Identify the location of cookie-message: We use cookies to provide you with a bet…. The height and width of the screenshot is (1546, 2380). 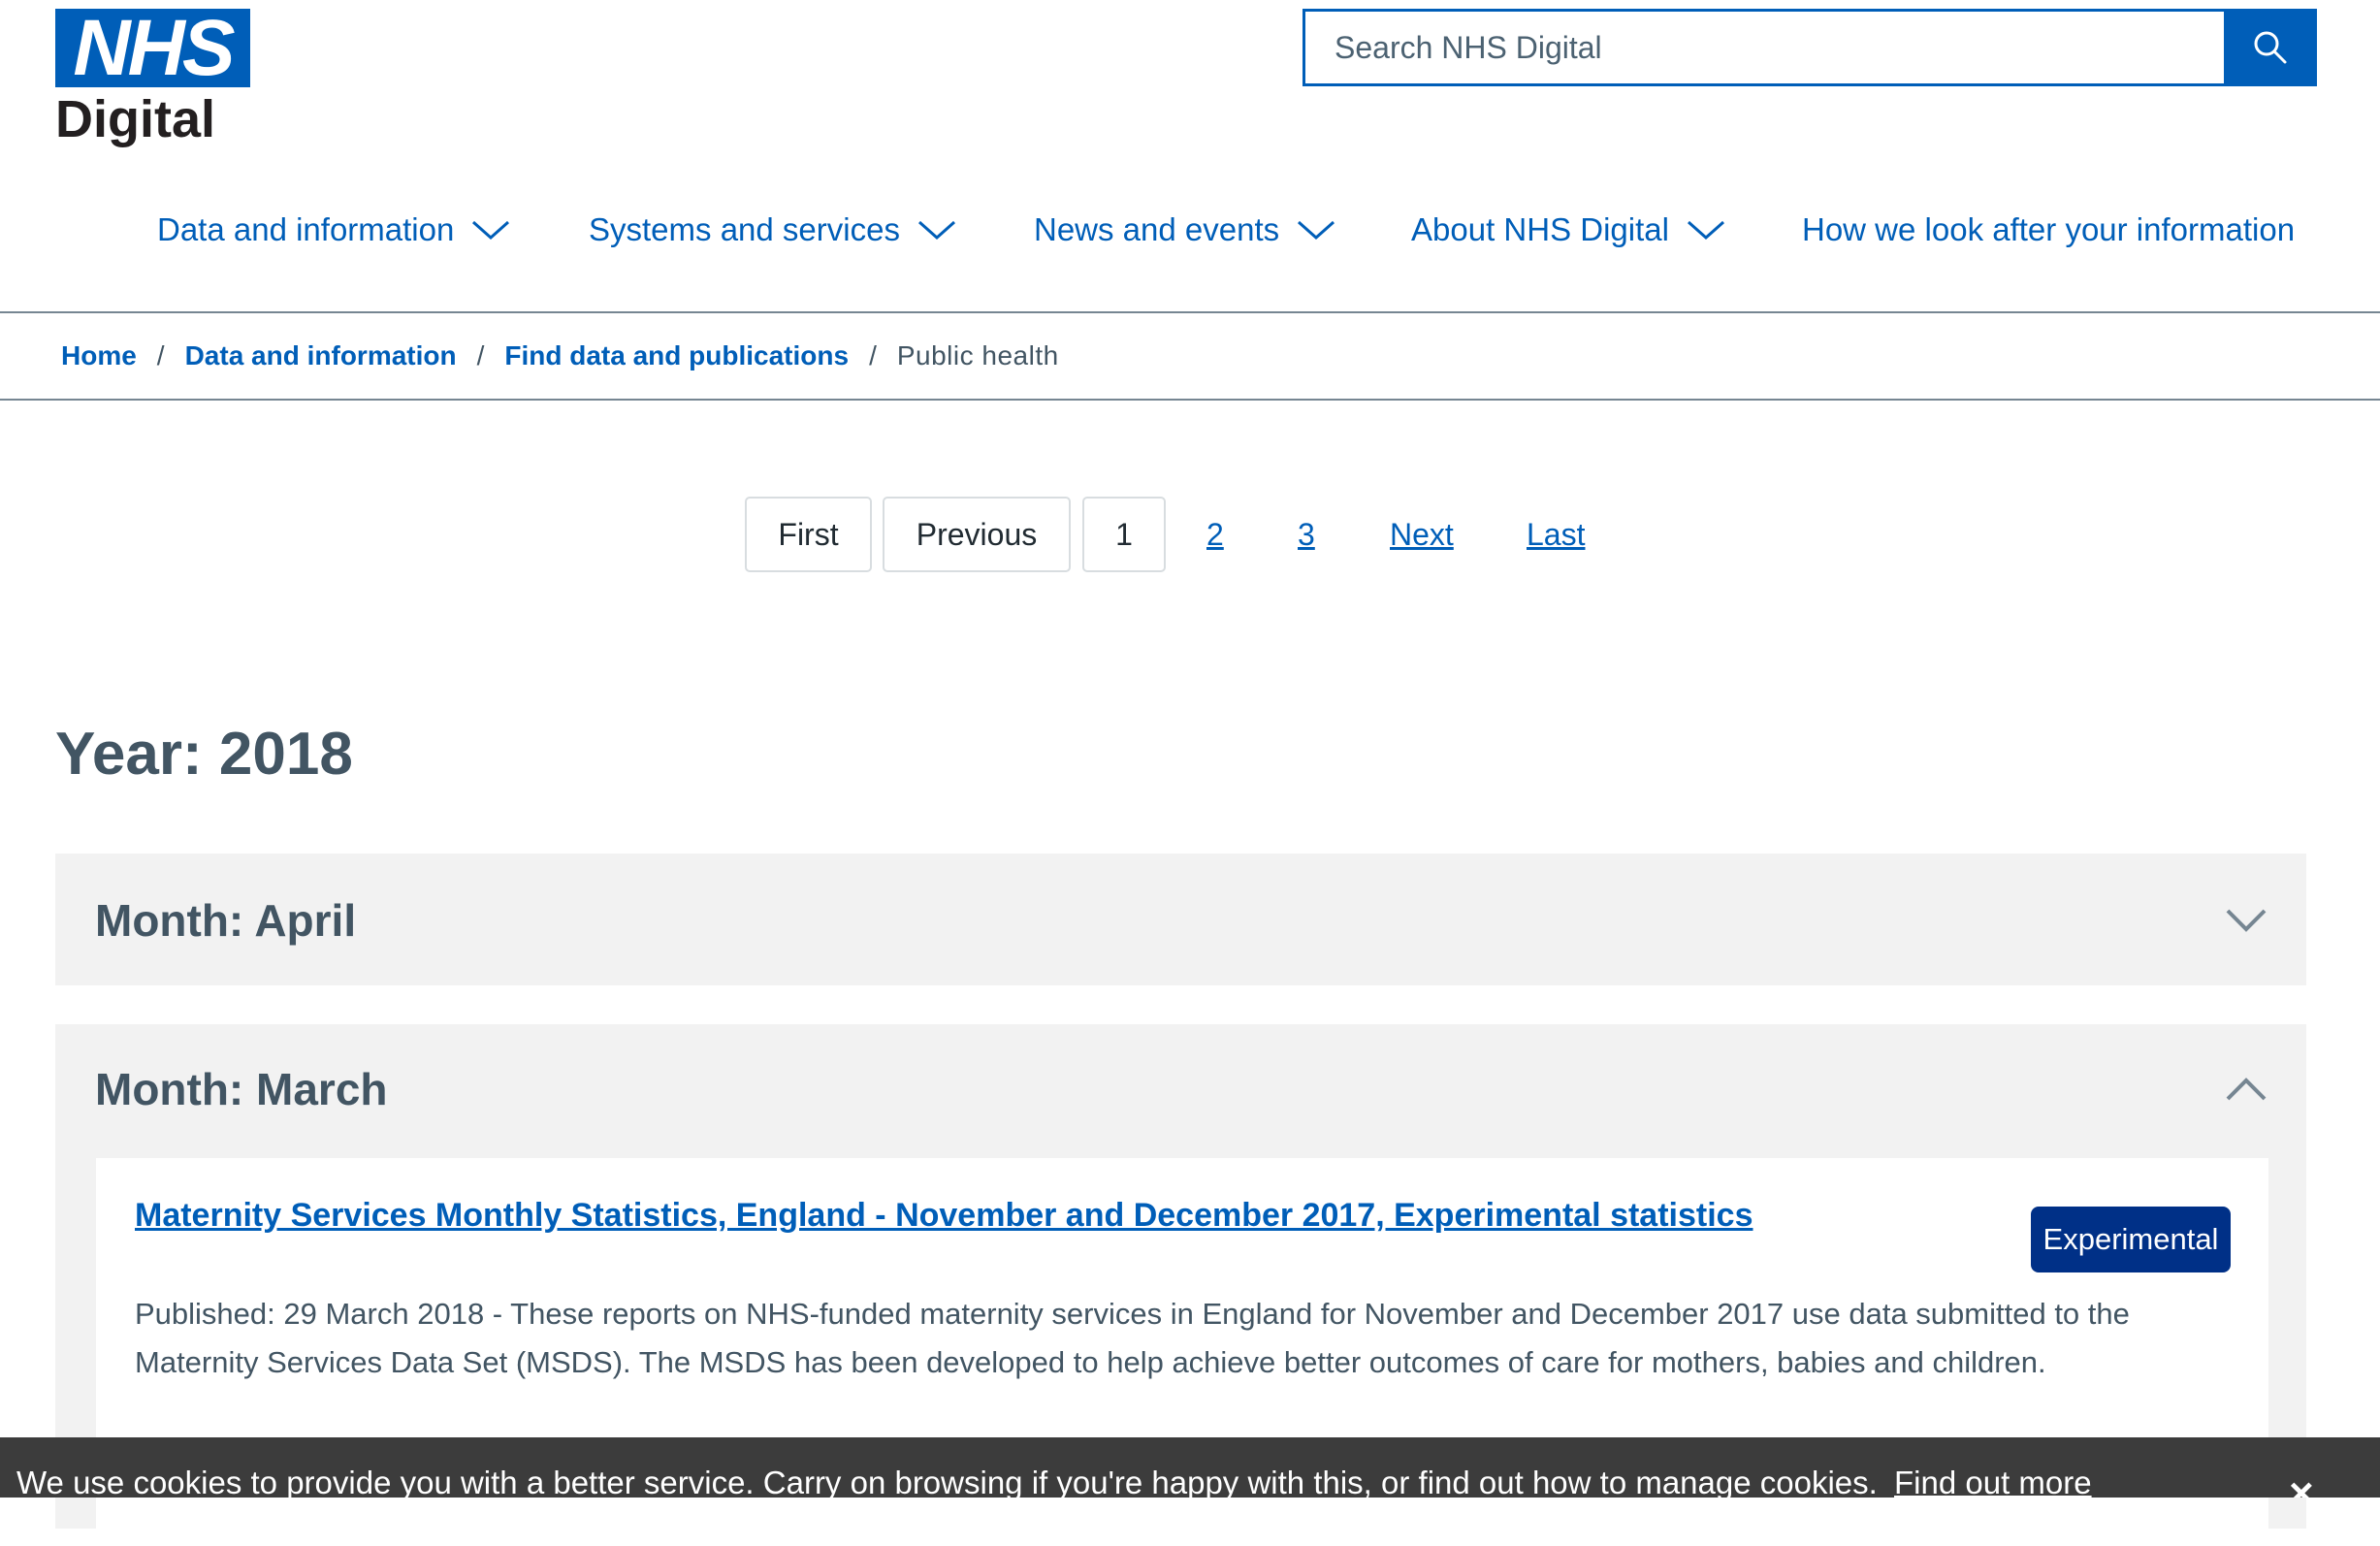
(947, 1481).